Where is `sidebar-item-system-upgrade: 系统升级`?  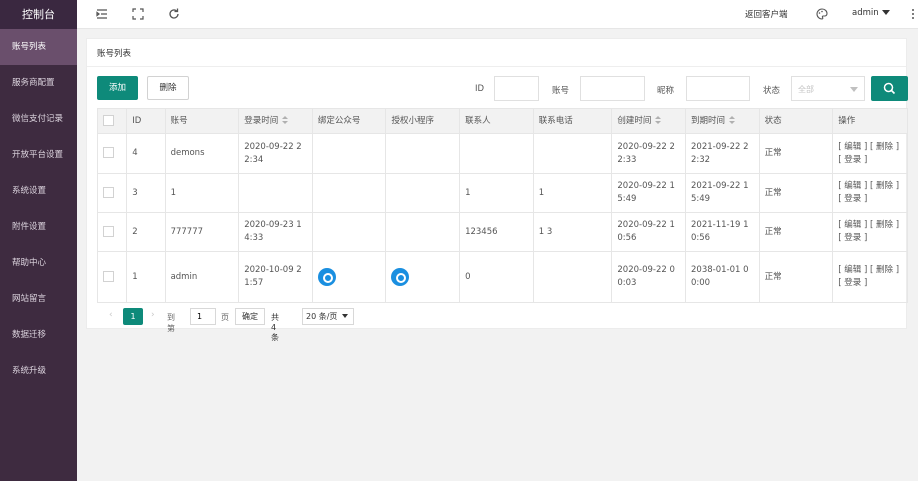
sidebar-item-system-upgrade: 系统升级 is located at coordinates (38, 371).